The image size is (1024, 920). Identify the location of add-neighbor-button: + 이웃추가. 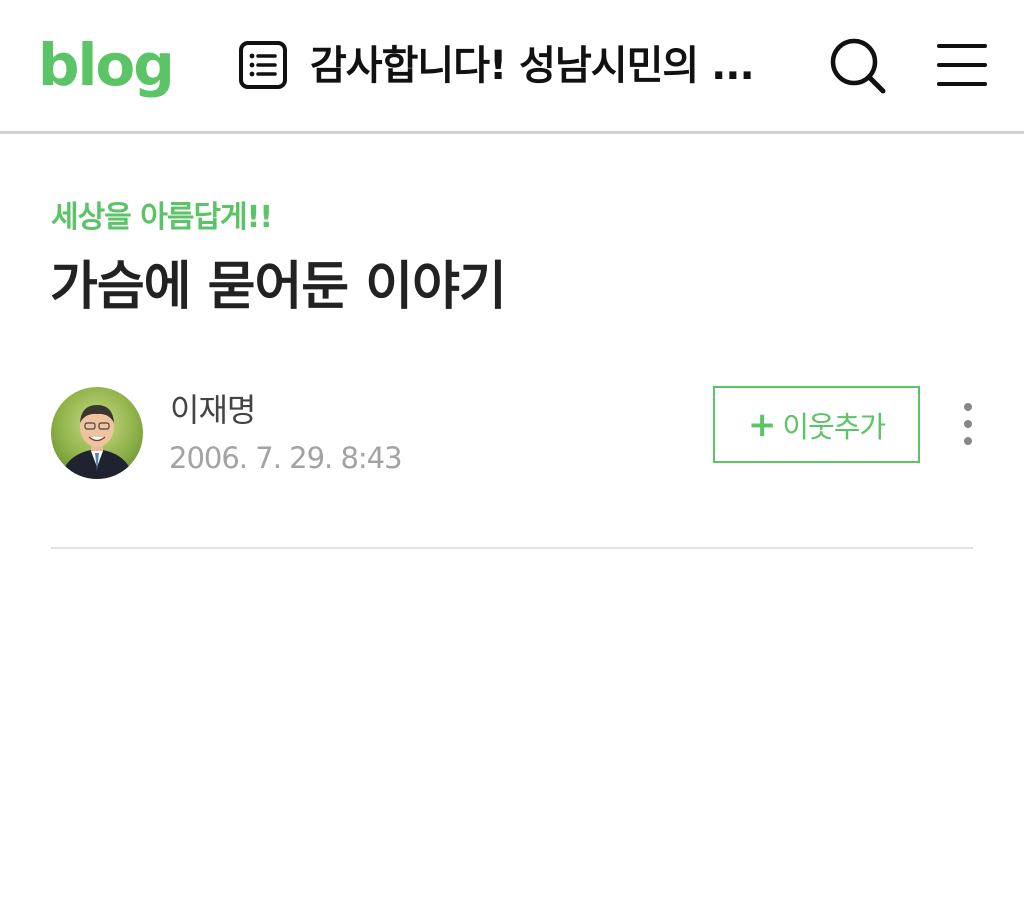
(816, 424).